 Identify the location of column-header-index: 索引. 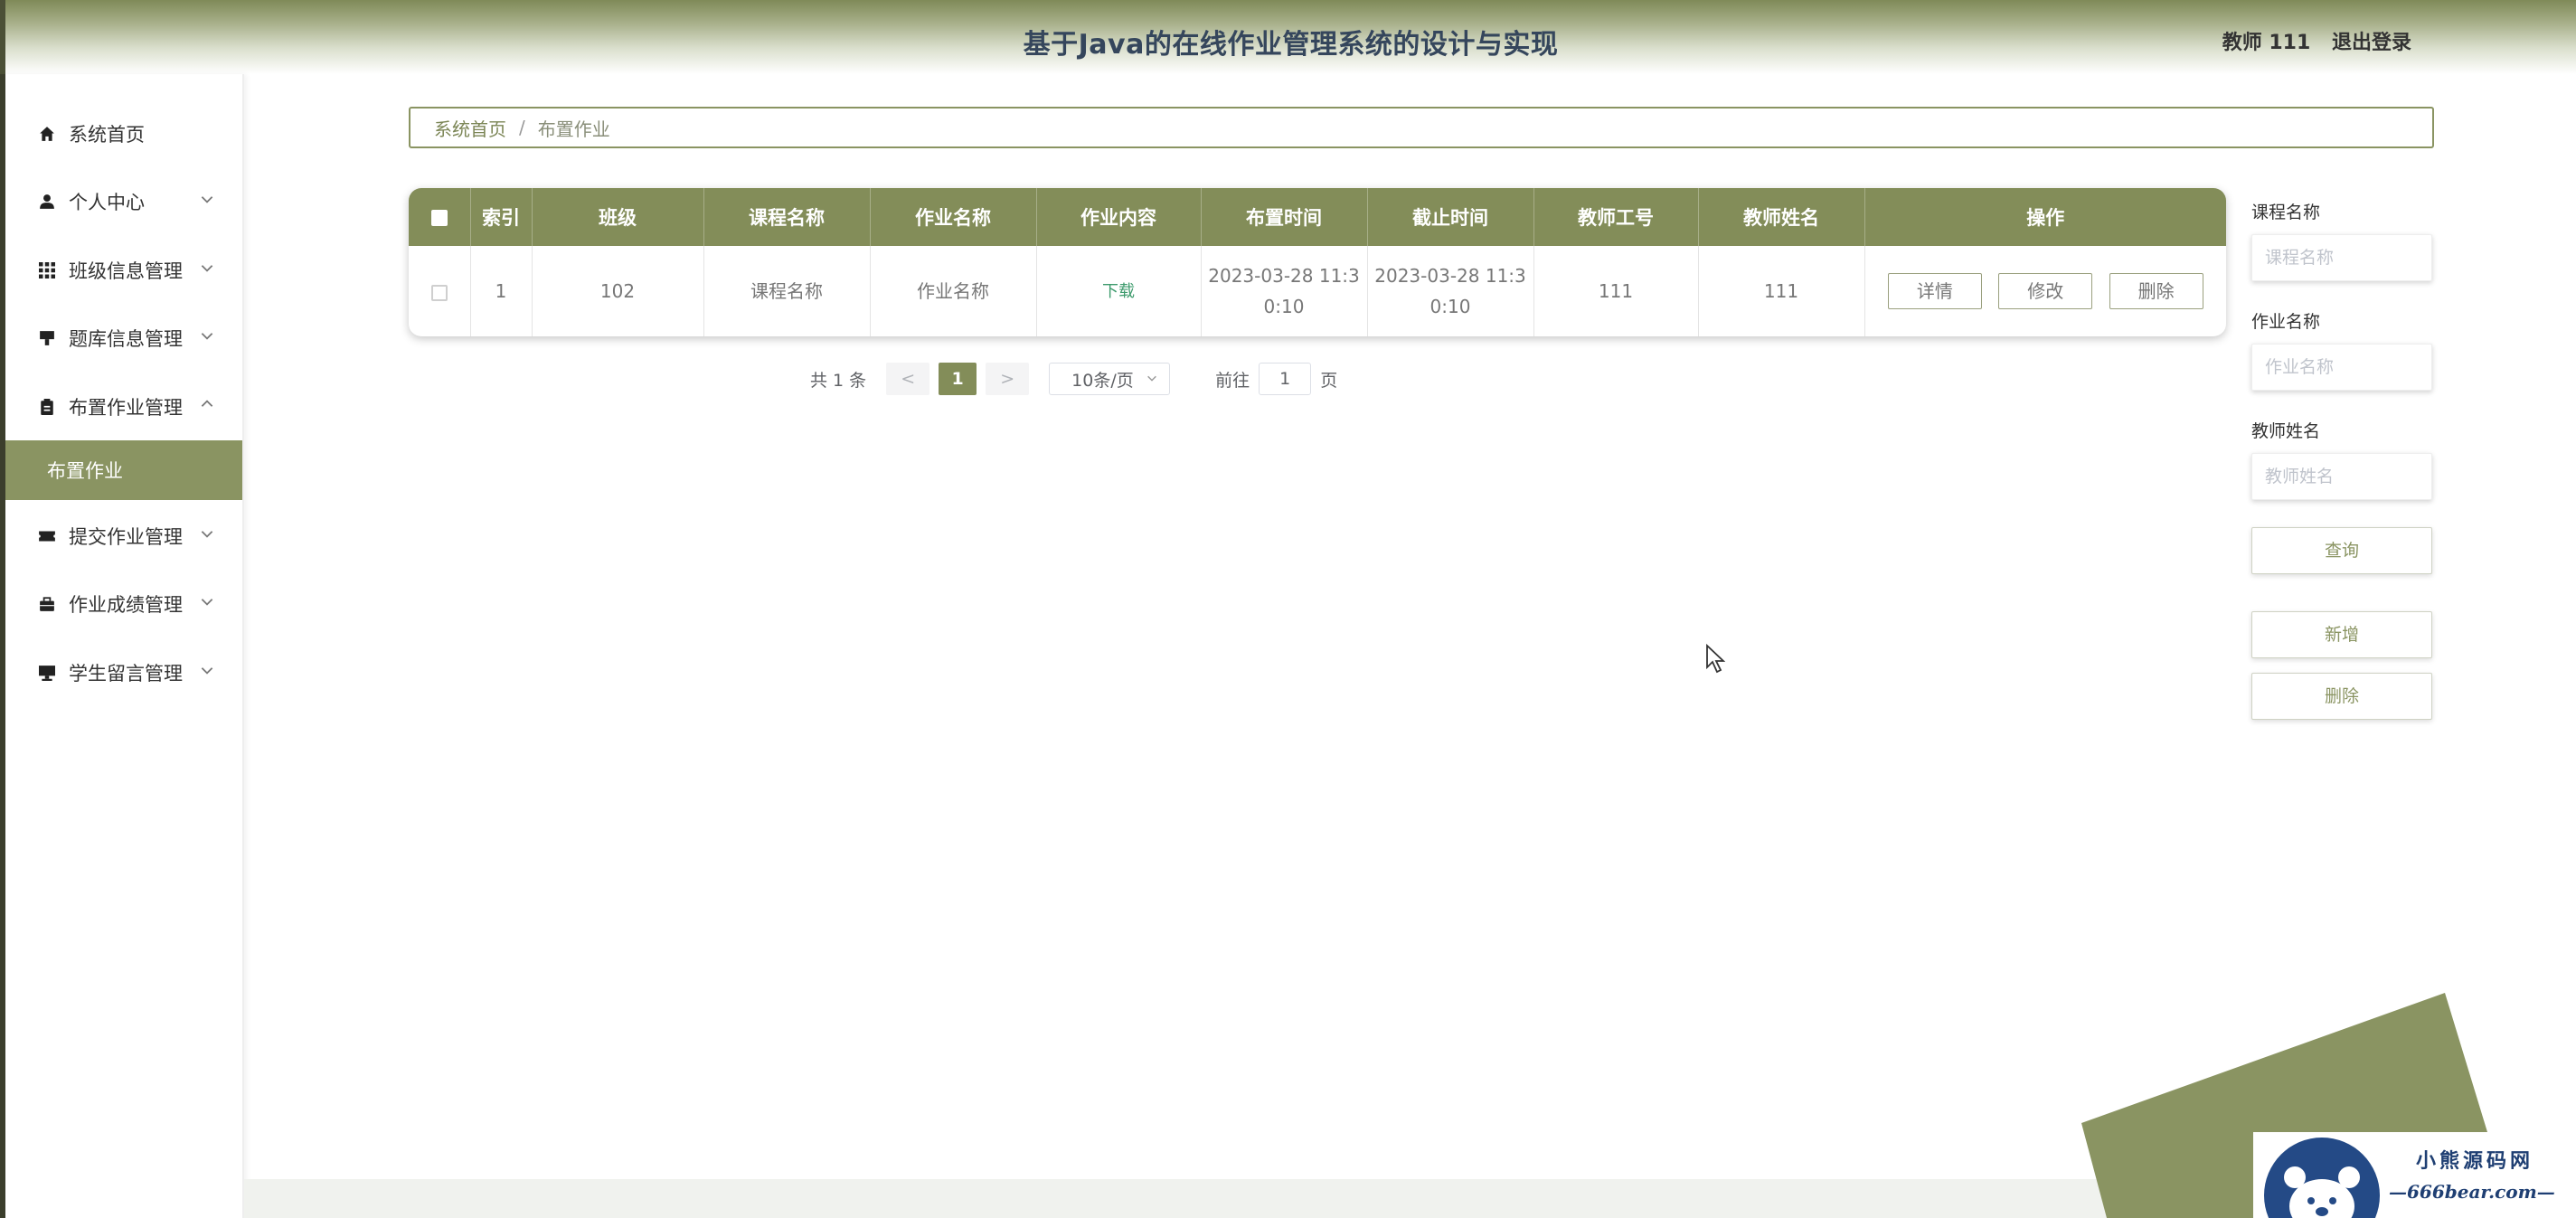
(502, 217).